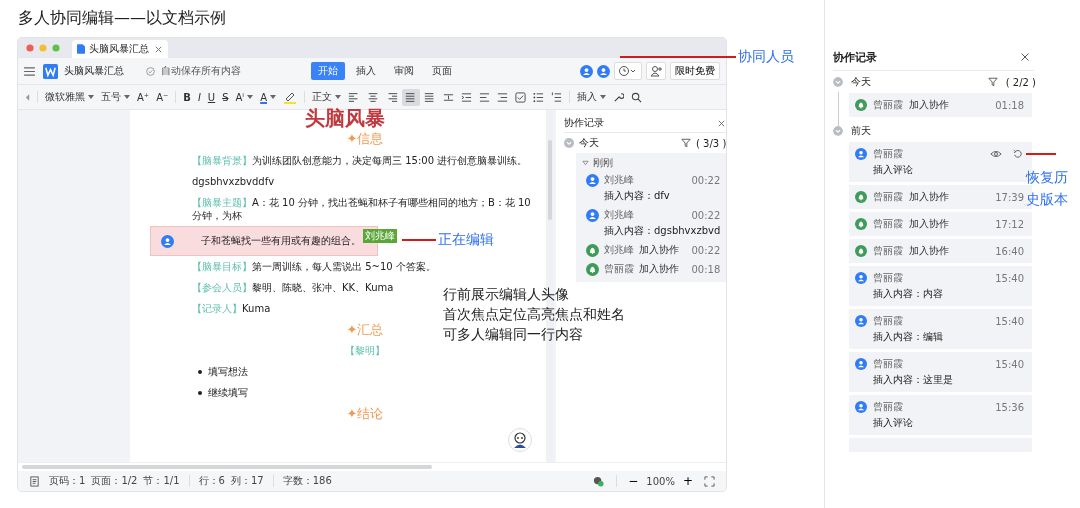 This screenshot has height=508, width=1080. What do you see at coordinates (940, 329) in the screenshot?
I see `log-entry-card: 曾丽霞 15:40 插入内容：编辑` at bounding box center [940, 329].